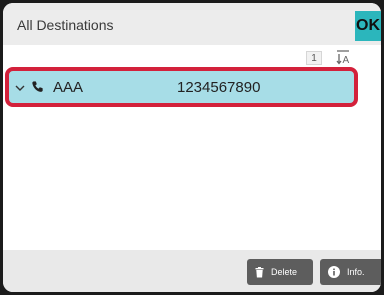 The image size is (384, 295). I want to click on info-button-label: Info., so click(356, 272).